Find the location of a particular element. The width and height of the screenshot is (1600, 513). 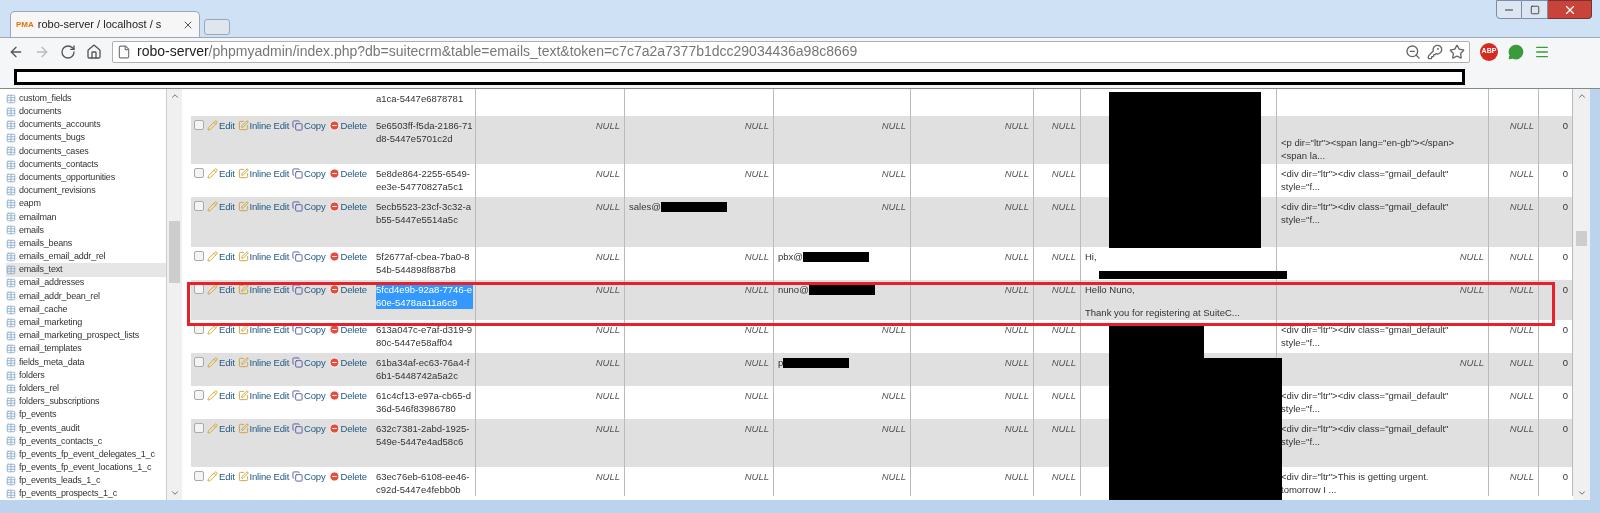

sidebar-item: fp_events_fp_event_delegates_1_c is located at coordinates (86, 455).